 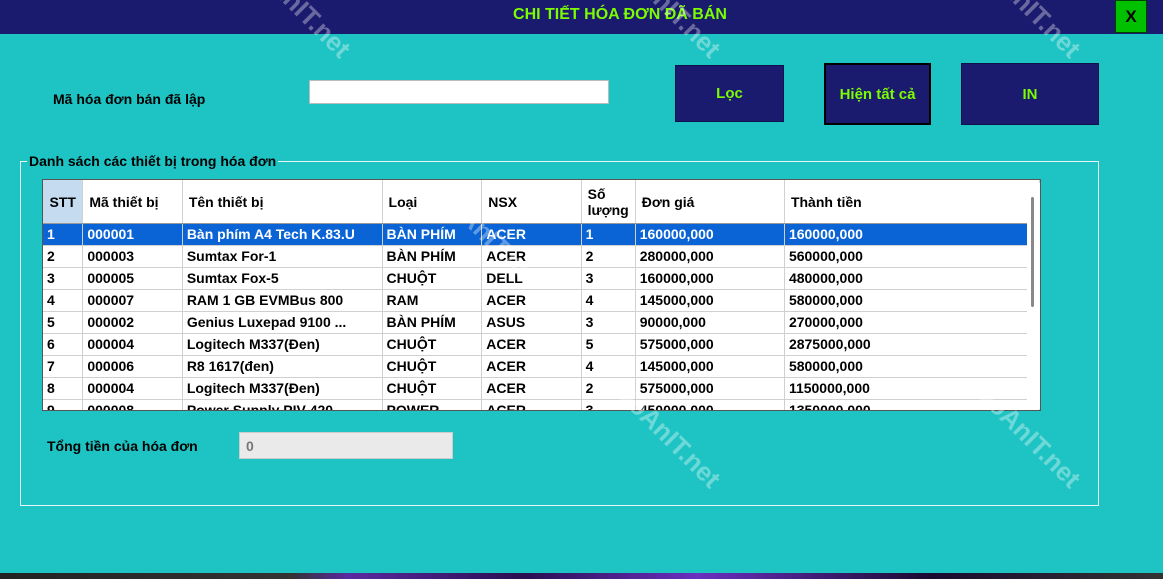 I want to click on table-cell: ASUS, so click(x=531, y=322).